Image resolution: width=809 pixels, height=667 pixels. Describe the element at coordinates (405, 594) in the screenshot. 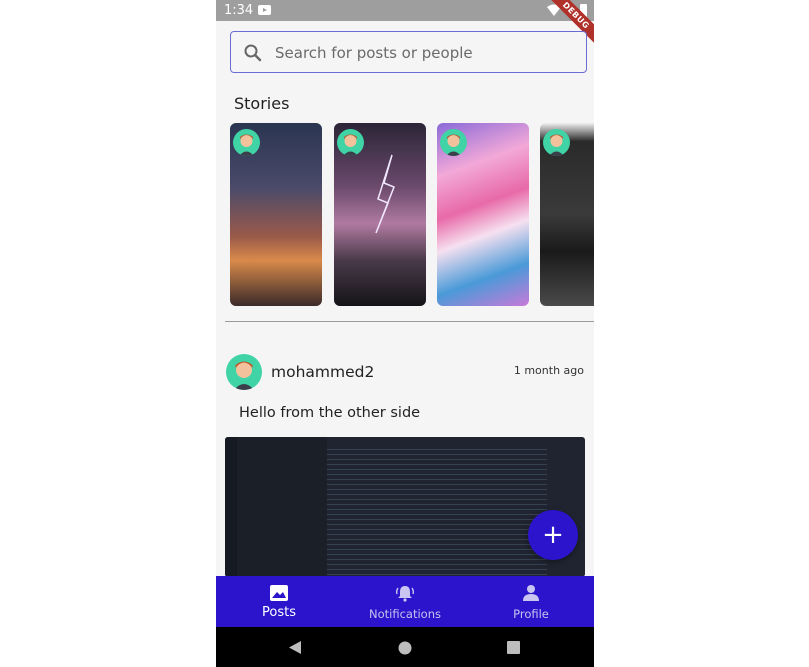

I see `bell-icon` at that location.